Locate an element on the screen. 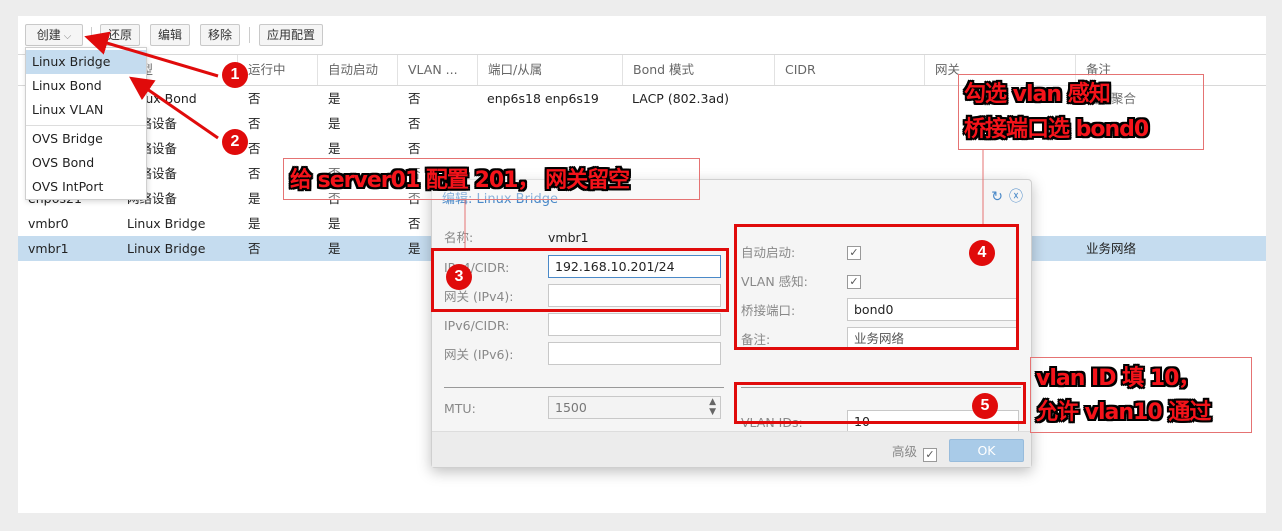  divider is located at coordinates (584, 387).